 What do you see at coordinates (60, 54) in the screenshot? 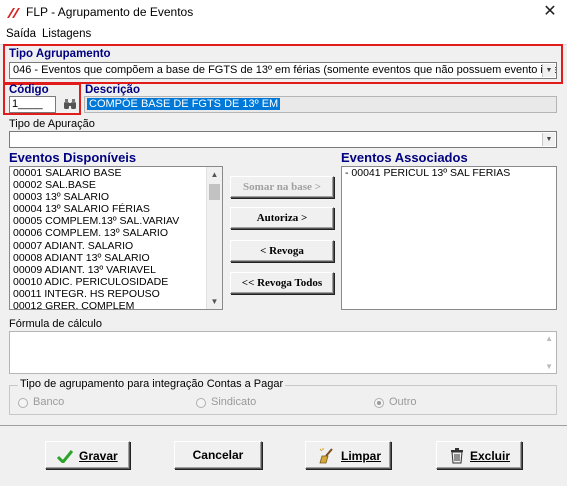
I see `tipo-agrupamento-label: Tipo Agrupamento` at bounding box center [60, 54].